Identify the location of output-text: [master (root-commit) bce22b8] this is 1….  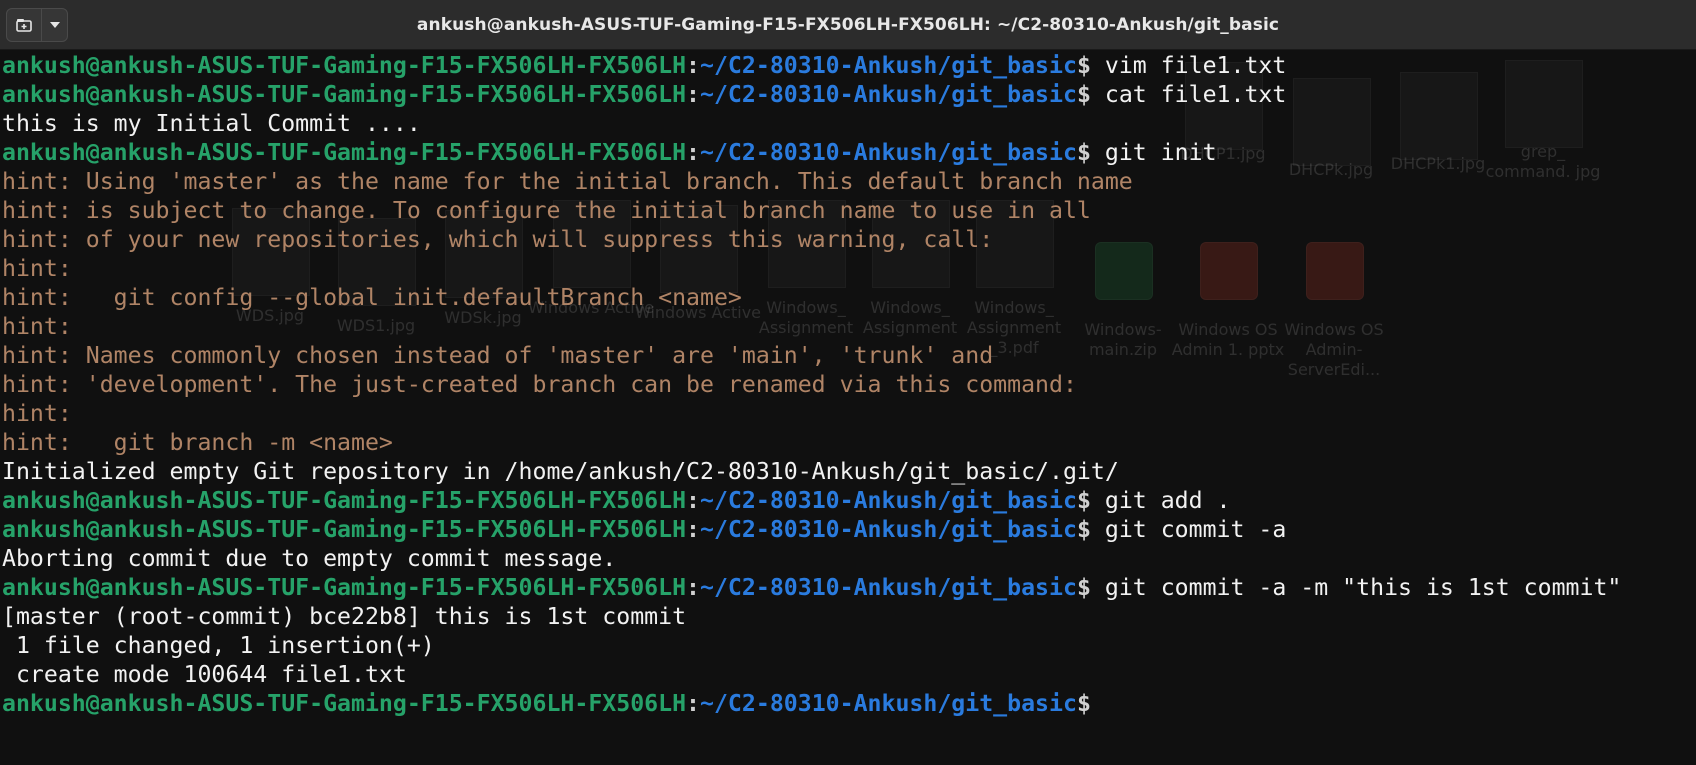
(344, 616).